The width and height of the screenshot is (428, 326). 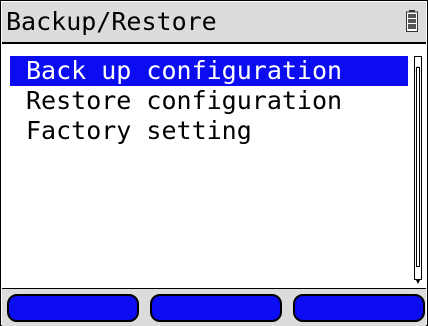 What do you see at coordinates (412, 21) in the screenshot?
I see `battery-icon` at bounding box center [412, 21].